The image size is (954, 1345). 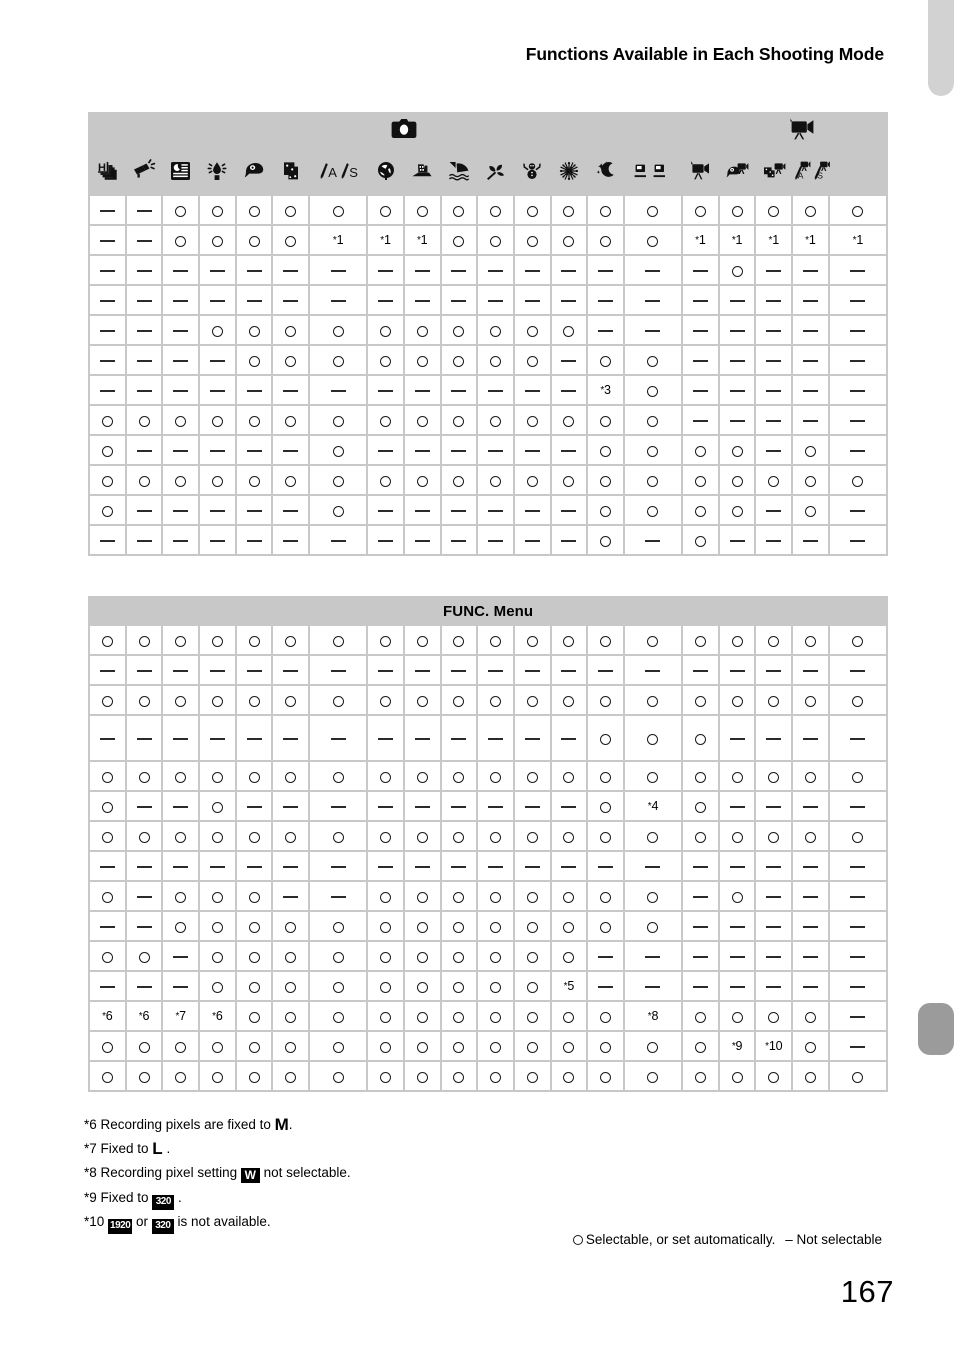 I want to click on footnote-text: not selectable., so click(x=305, y=1173).